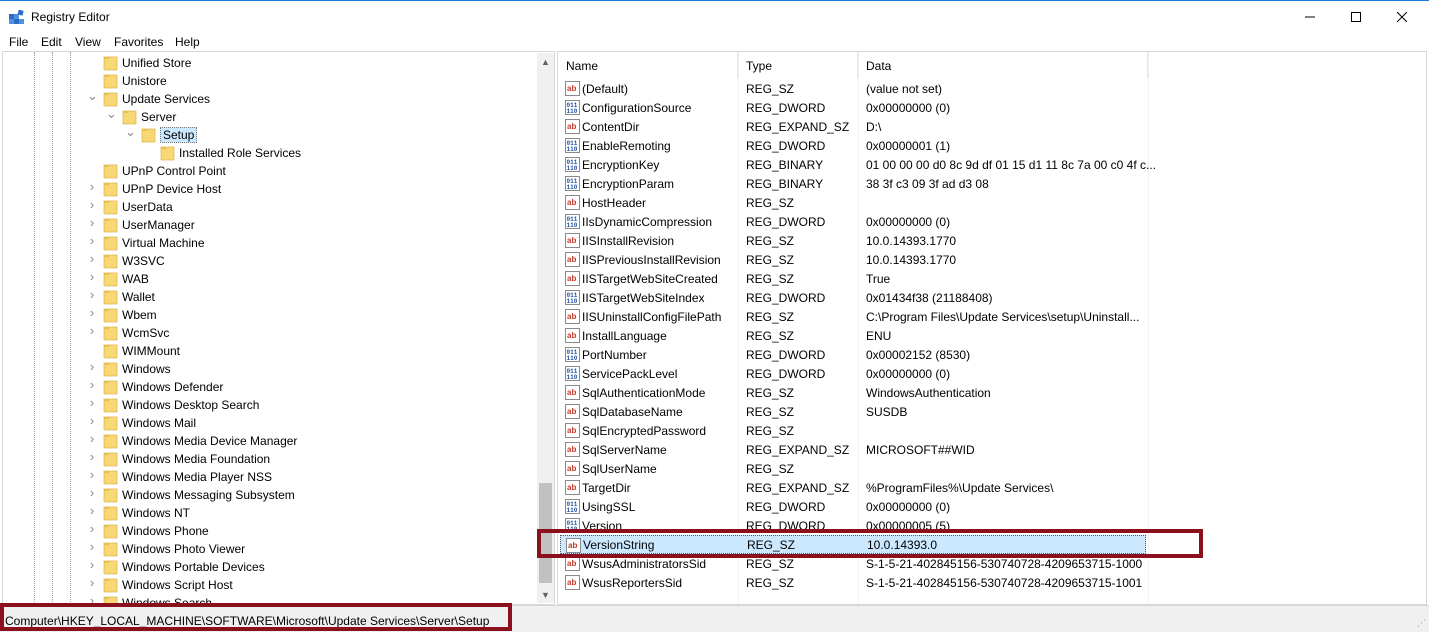  What do you see at coordinates (1402, 17) in the screenshot?
I see `close-button` at bounding box center [1402, 17].